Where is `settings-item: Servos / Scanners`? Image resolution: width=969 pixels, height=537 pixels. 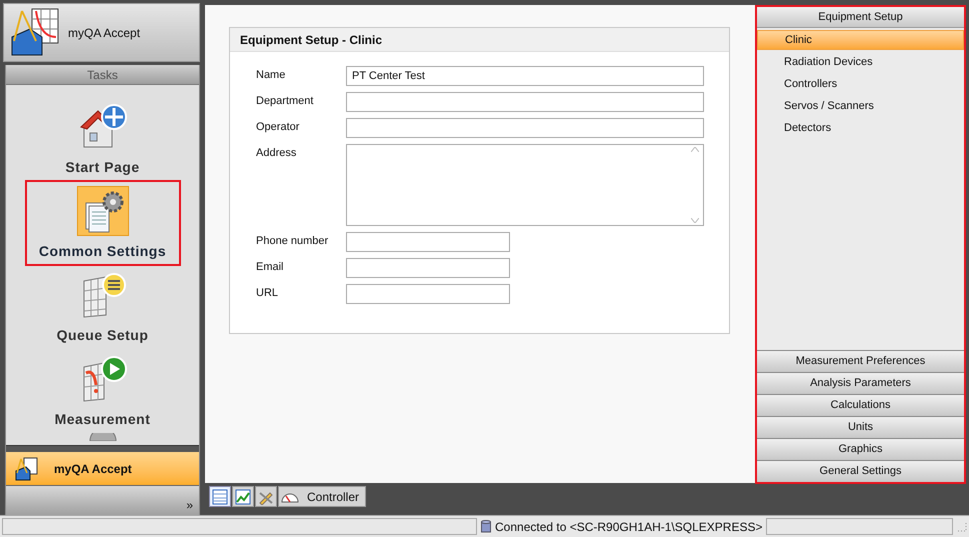 settings-item: Servos / Scanners is located at coordinates (860, 106).